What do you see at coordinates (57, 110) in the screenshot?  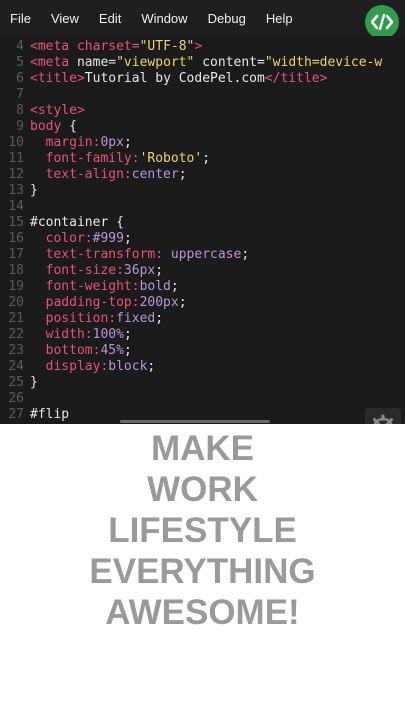 I see `code-text: <style>` at bounding box center [57, 110].